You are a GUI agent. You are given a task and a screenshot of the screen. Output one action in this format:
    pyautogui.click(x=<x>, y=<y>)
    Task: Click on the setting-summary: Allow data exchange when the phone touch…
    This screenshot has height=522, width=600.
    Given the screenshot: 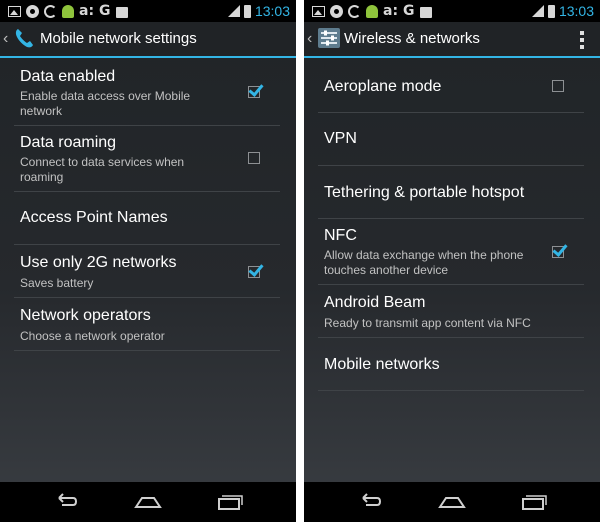 What is the action you would take?
    pyautogui.click(x=424, y=262)
    